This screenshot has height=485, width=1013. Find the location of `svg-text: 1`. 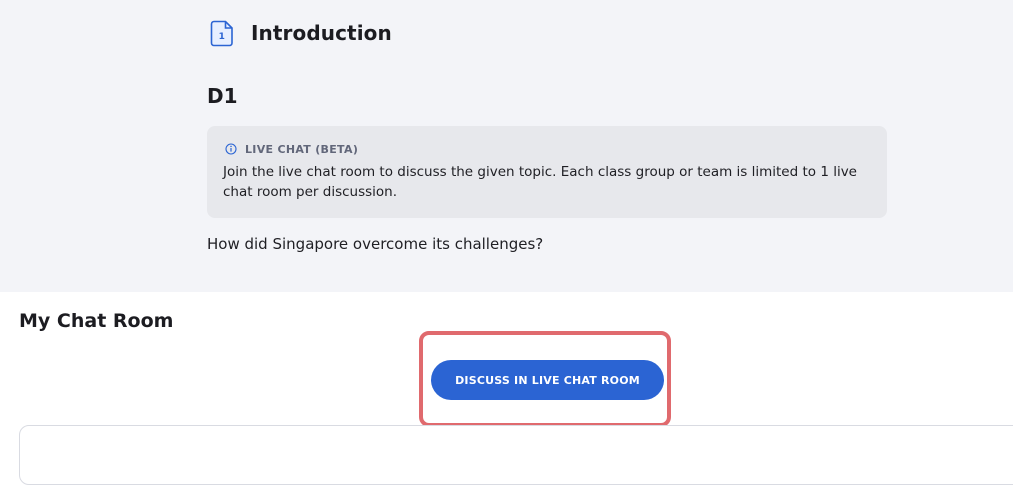

svg-text: 1 is located at coordinates (222, 37).